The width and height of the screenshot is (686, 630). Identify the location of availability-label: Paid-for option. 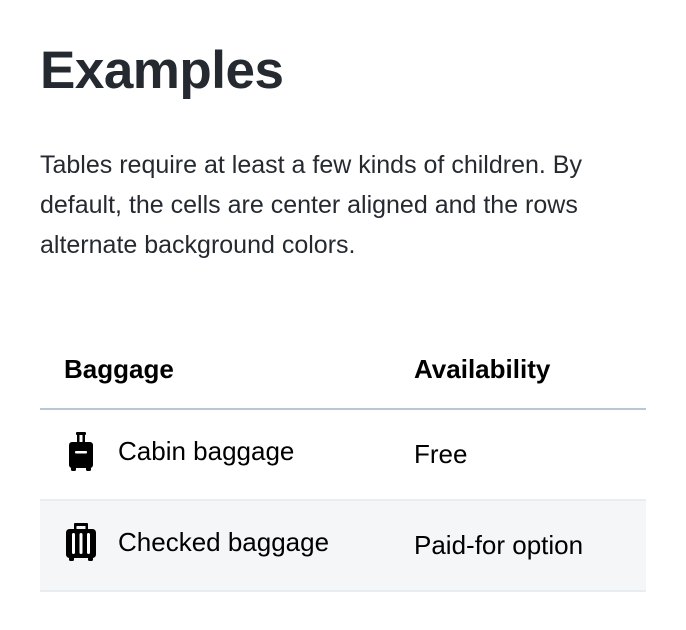
(499, 545).